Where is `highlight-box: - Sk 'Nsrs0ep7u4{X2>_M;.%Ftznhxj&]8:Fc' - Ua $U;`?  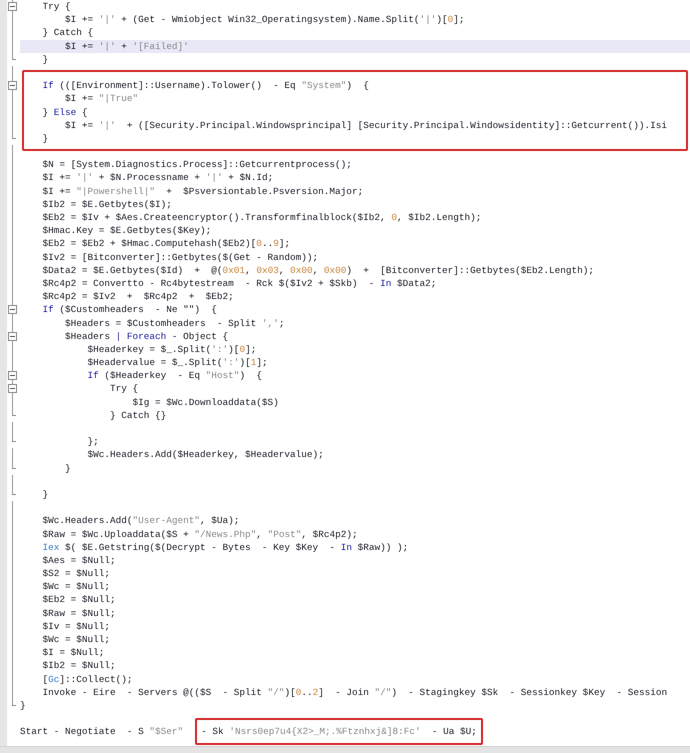 highlight-box: - Sk 'Nsrs0ep7u4{X2>_M;.%Ftznhxj&]8:Fc' - Ua $U; is located at coordinates (339, 732).